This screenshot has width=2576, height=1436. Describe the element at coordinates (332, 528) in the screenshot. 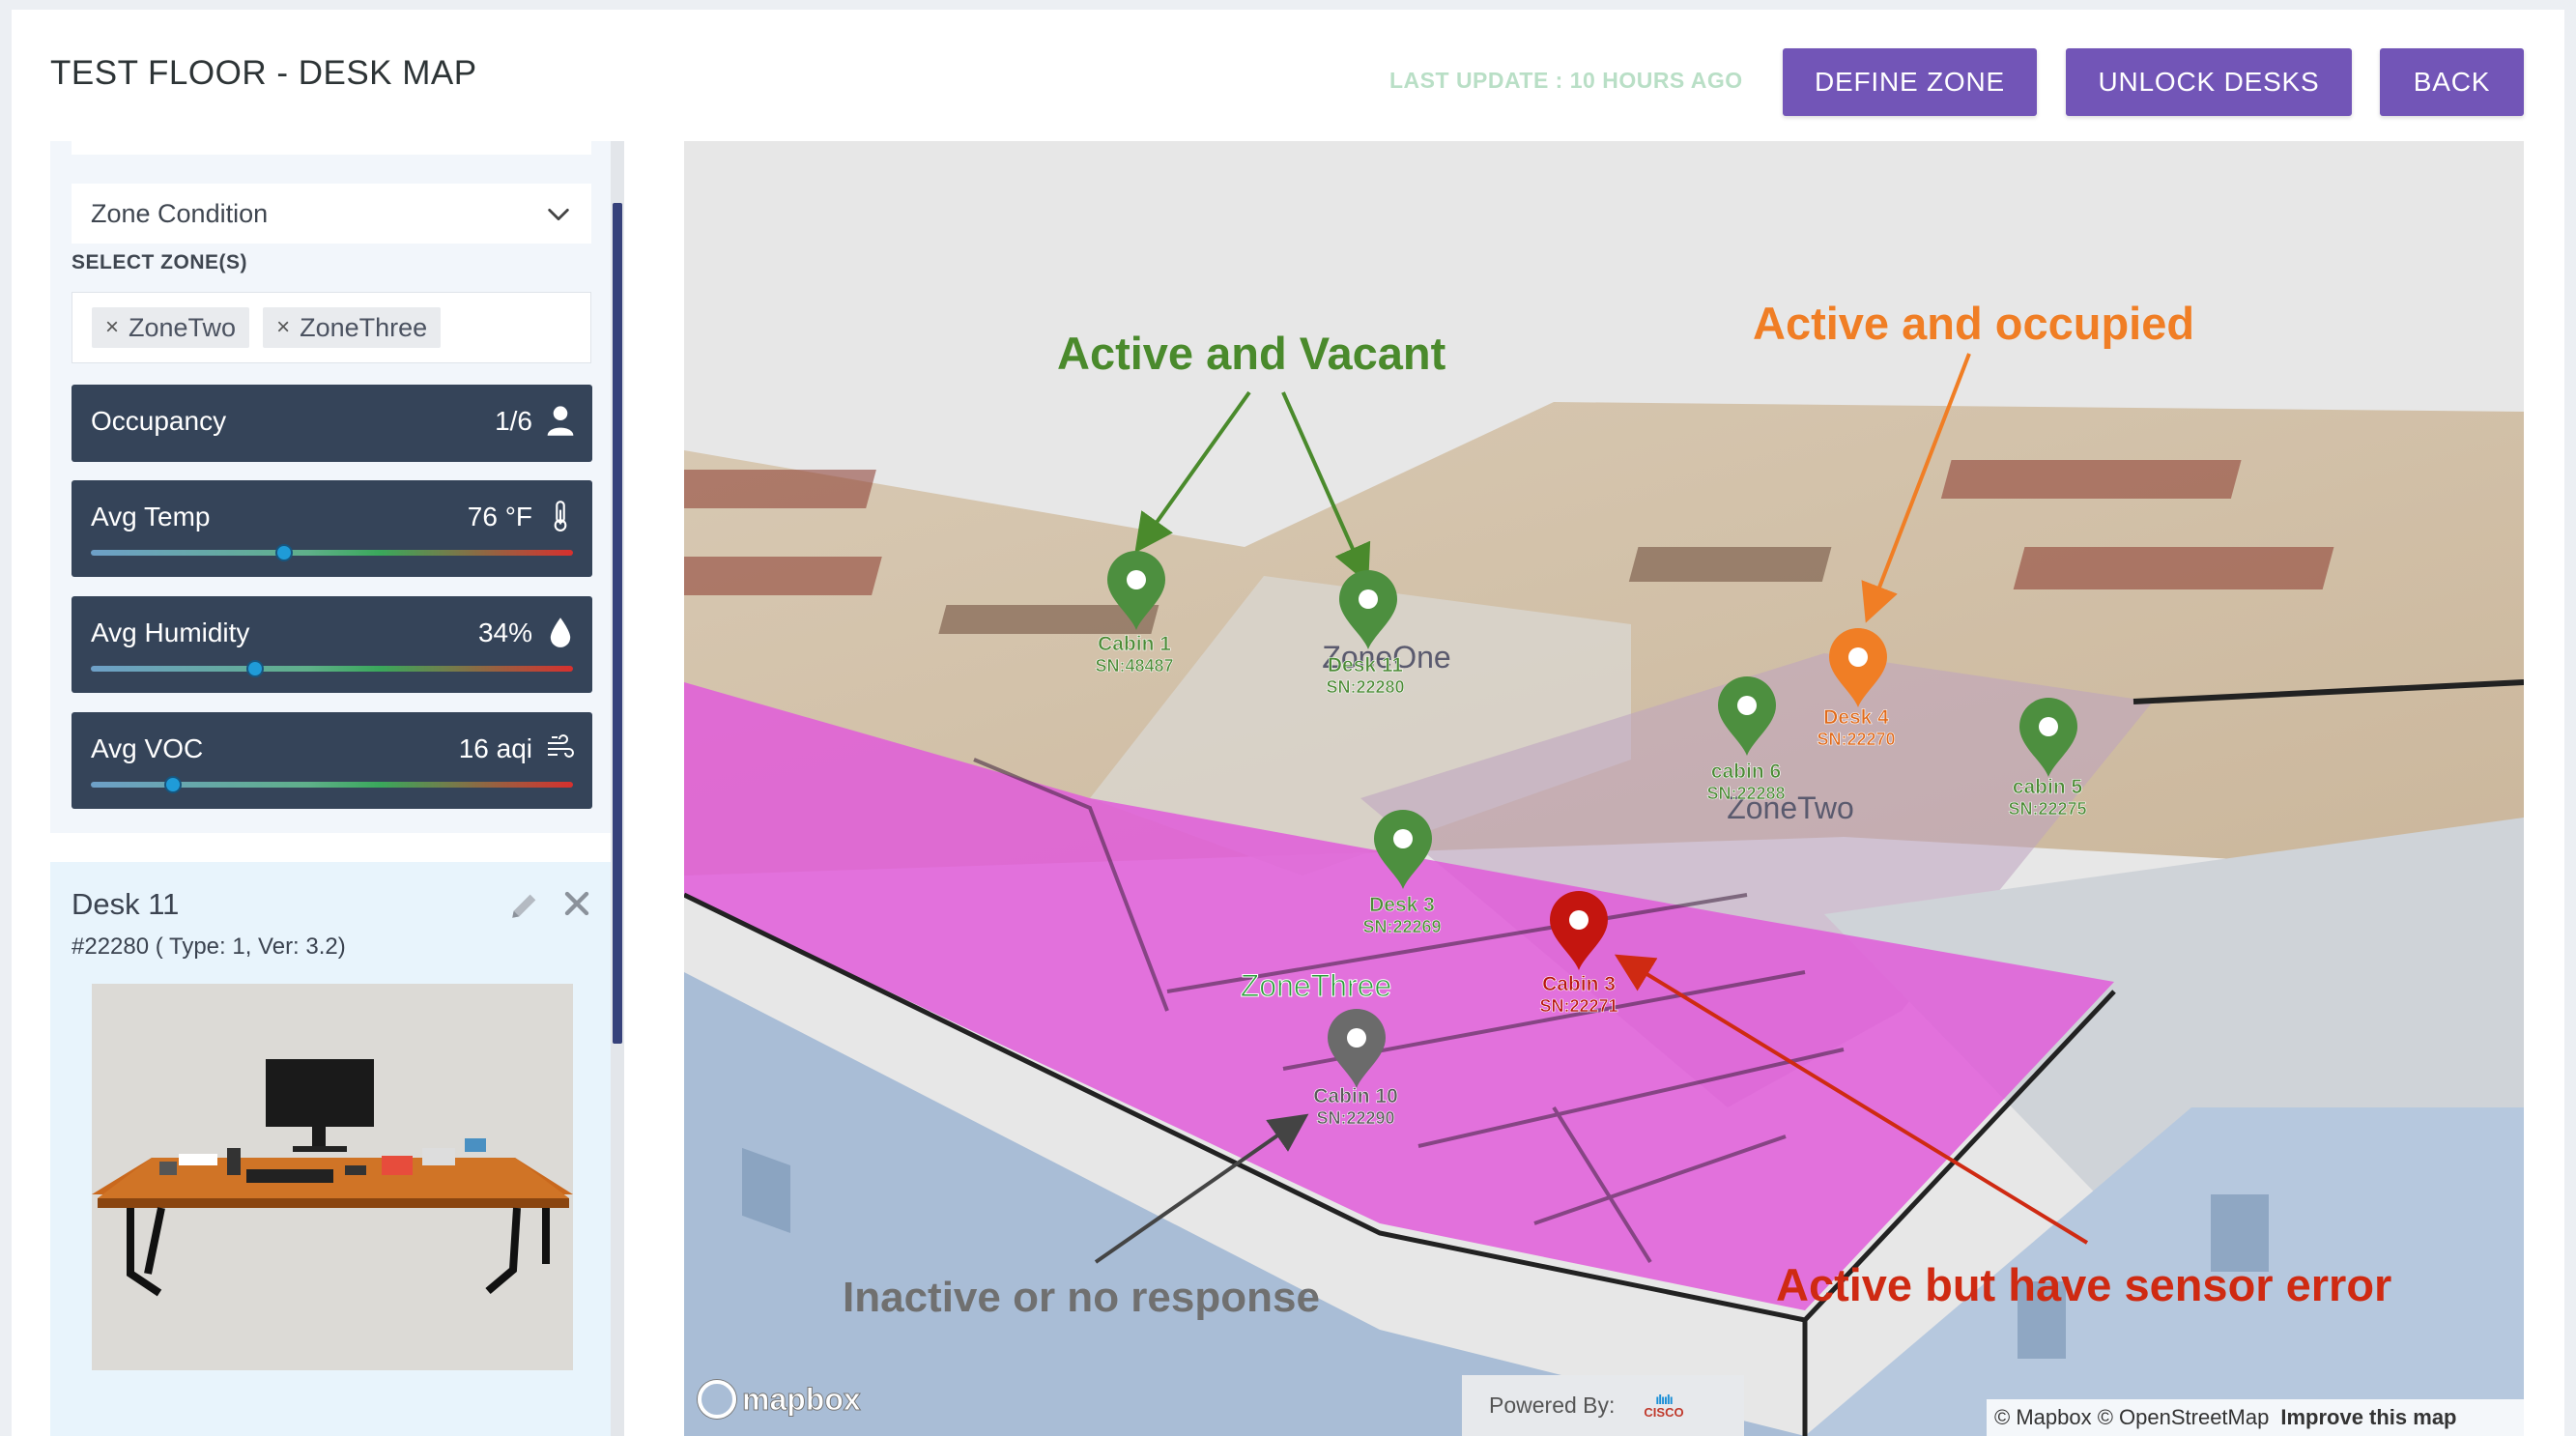

I see `avg-temp-card: Avg Temp 76 °F` at that location.